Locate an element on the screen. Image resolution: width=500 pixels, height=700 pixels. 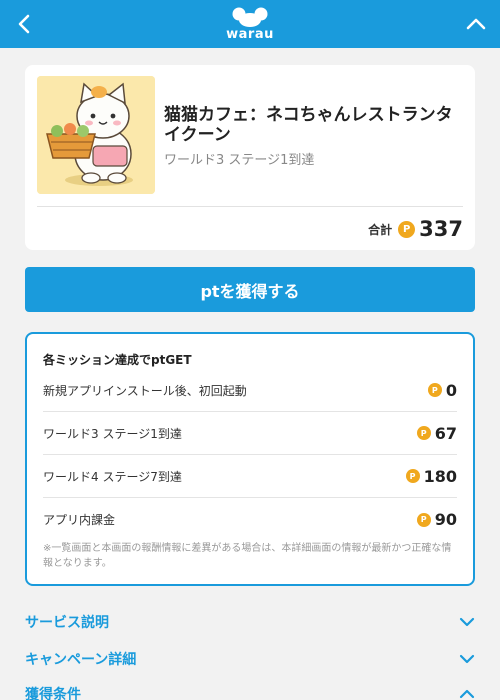
mission-item: アプリ内課金 P 90 is located at coordinates (250, 519).